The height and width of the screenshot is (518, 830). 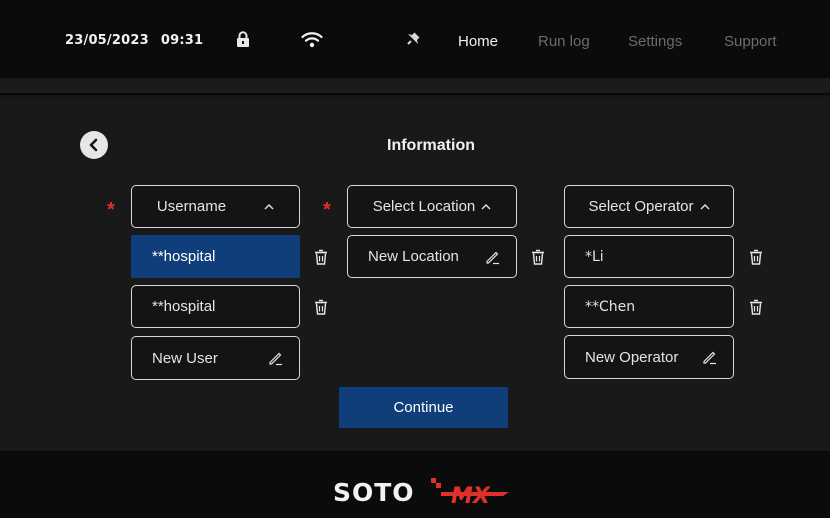 I want to click on delete-operator-2-trash-icon, so click(x=756, y=307).